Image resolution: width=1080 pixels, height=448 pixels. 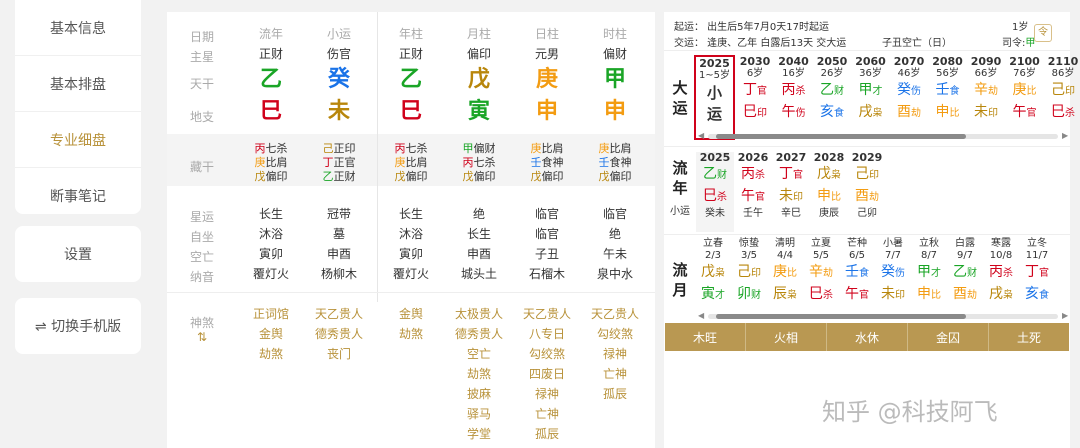 I want to click on qiyun-text: 起运： 出生后5年7月0天17时起运, so click(x=751, y=27).